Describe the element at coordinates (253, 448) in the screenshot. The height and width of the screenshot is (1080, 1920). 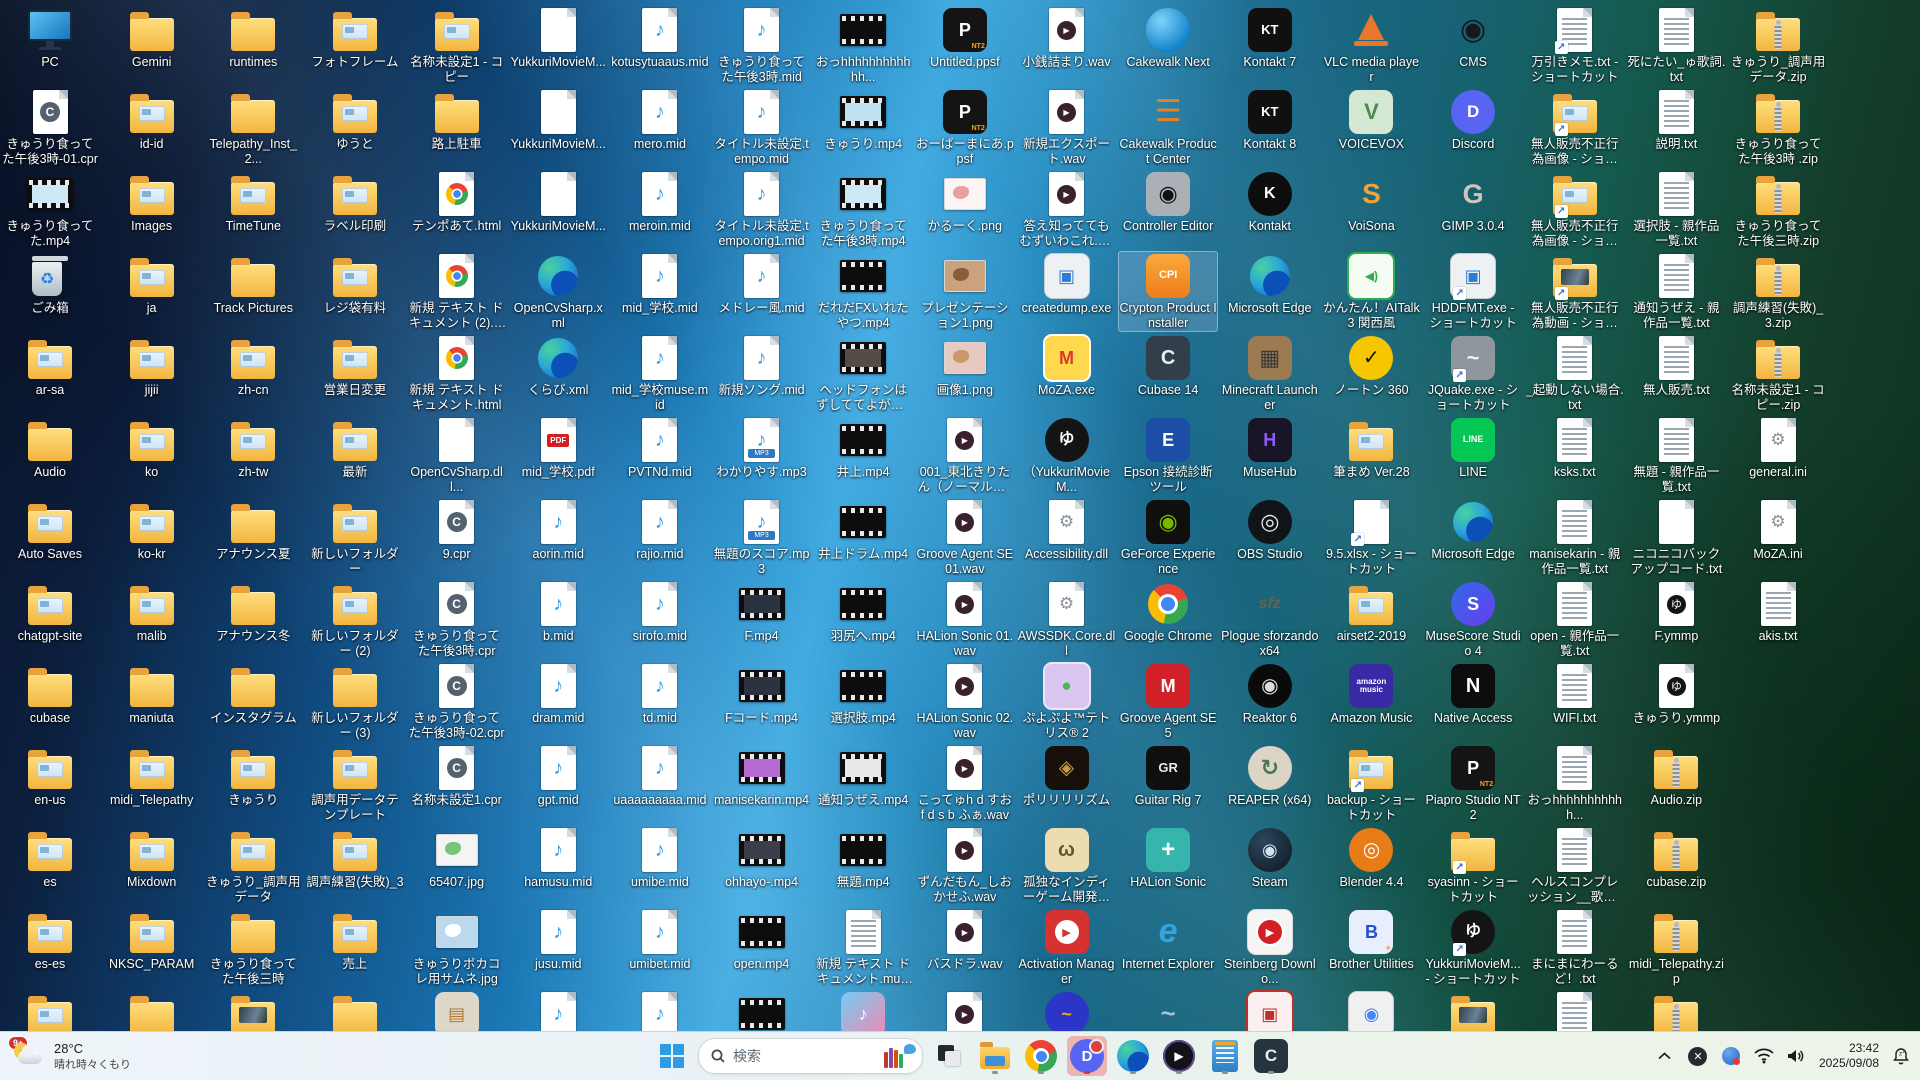
I see `desktop-icon: zh-tw` at that location.